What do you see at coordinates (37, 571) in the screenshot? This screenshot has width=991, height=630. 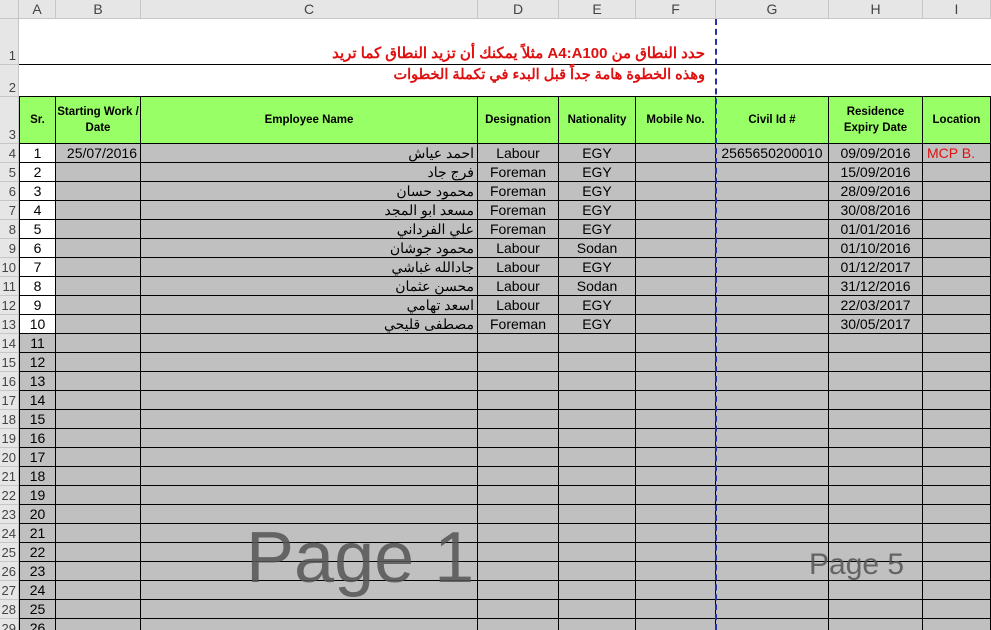 I see `cell-sr: 23` at bounding box center [37, 571].